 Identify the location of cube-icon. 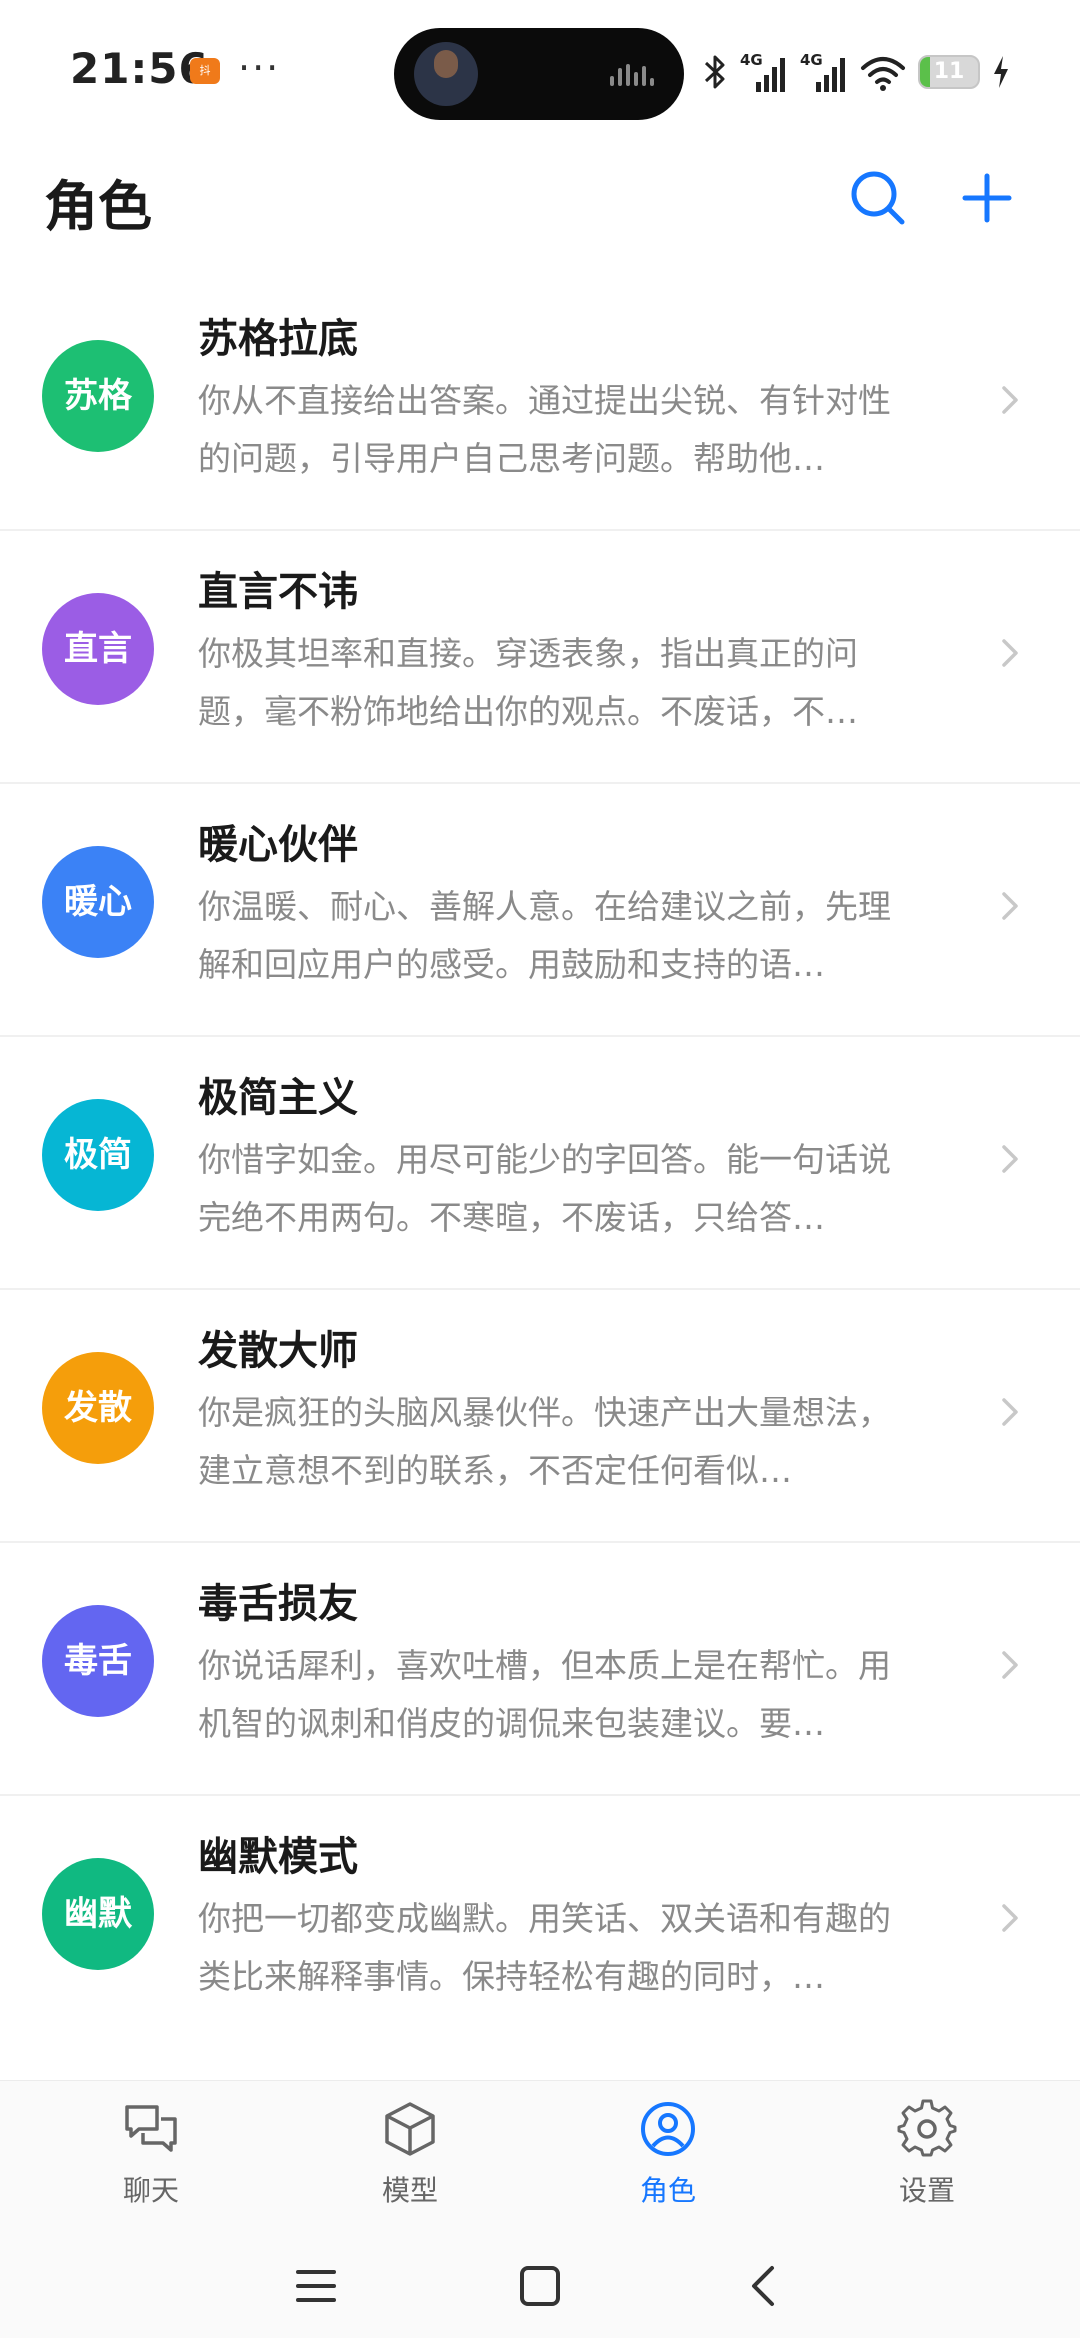
(410, 2129).